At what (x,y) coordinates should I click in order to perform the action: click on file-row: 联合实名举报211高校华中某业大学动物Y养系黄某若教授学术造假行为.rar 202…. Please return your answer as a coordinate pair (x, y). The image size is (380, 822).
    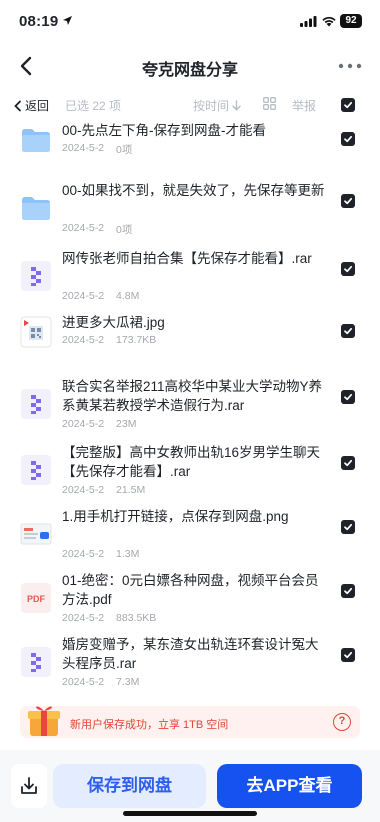
    Looking at the image, I should click on (190, 406).